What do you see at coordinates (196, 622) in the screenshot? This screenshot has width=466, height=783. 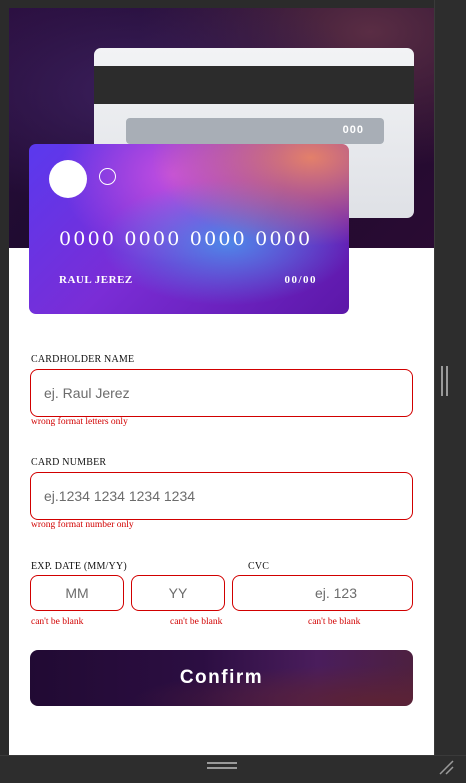 I see `exp-year-error: can't be blank` at bounding box center [196, 622].